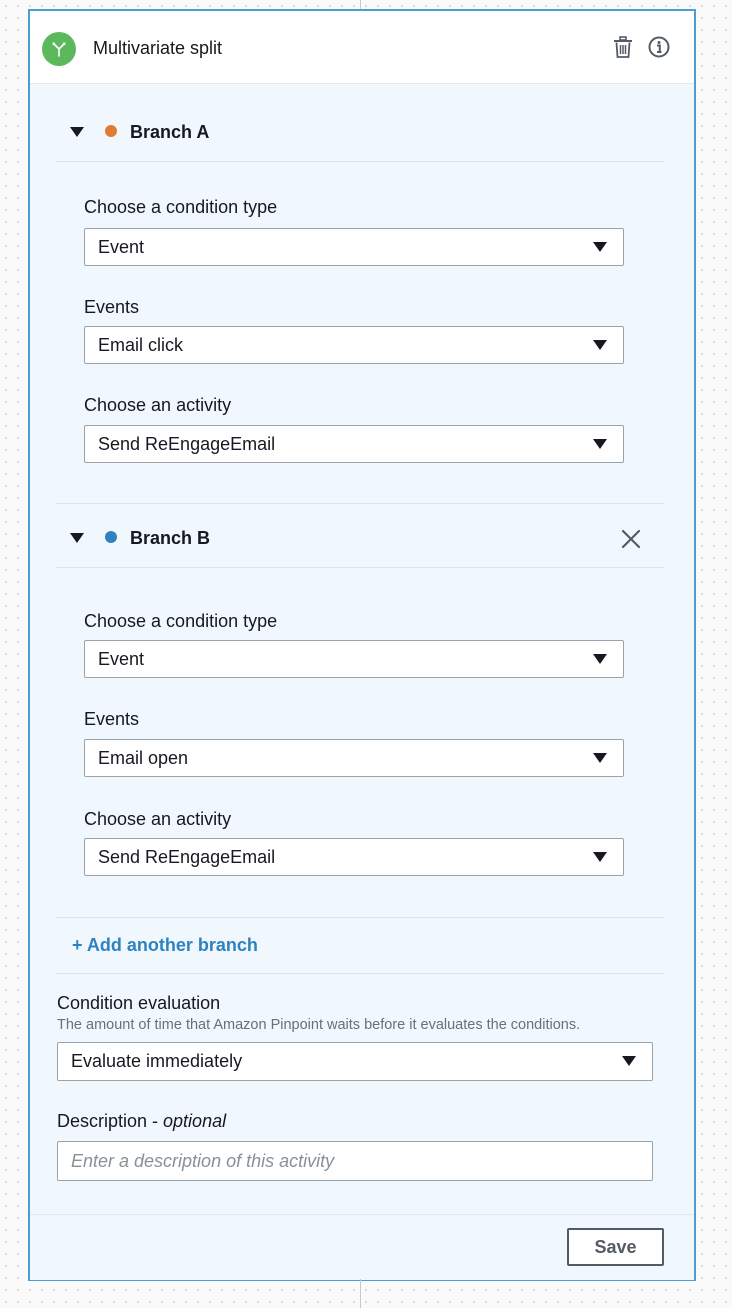 This screenshot has width=732, height=1308. Describe the element at coordinates (362, 1247) in the screenshot. I see `panel-footer: Save` at that location.